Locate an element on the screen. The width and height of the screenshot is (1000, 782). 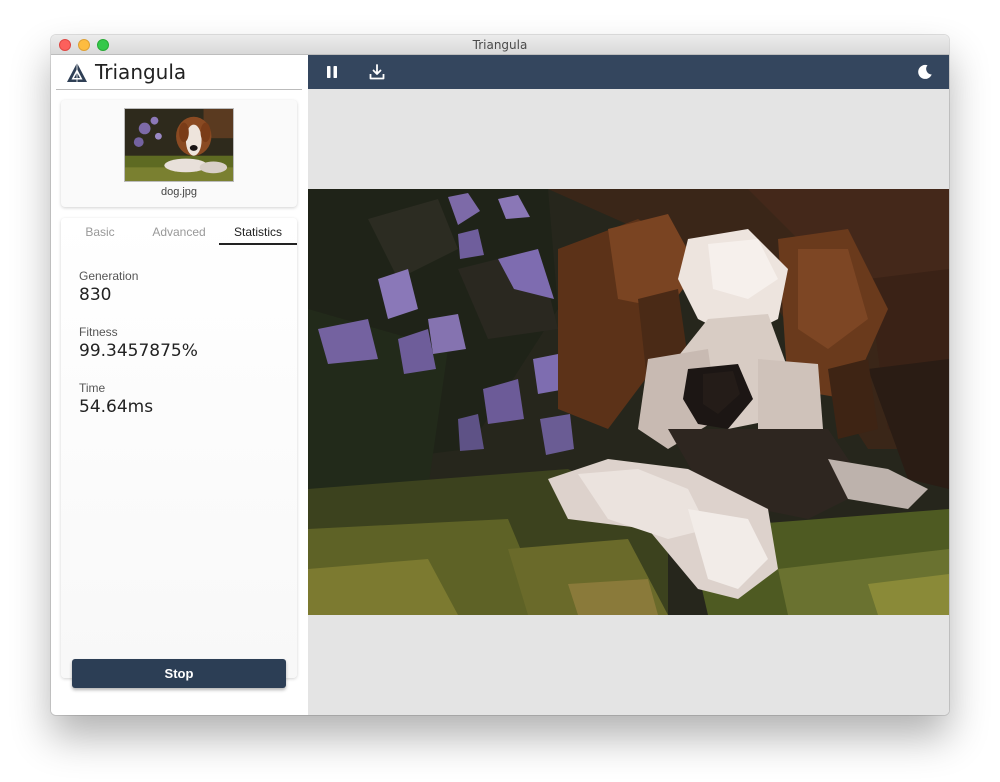
stat-generation: Generation 830 is located at coordinates (108, 287).